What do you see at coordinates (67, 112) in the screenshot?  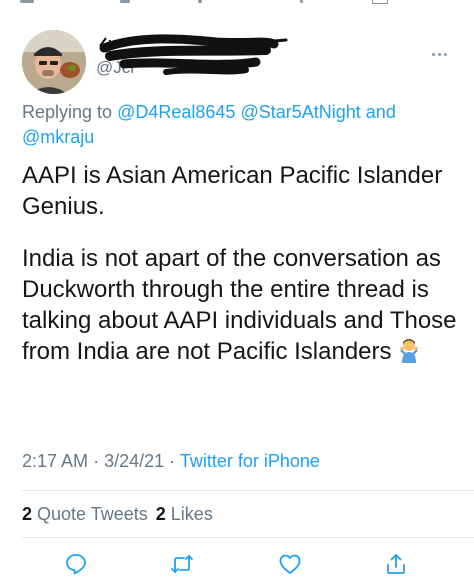 I see `replying-prefix: Replying to` at bounding box center [67, 112].